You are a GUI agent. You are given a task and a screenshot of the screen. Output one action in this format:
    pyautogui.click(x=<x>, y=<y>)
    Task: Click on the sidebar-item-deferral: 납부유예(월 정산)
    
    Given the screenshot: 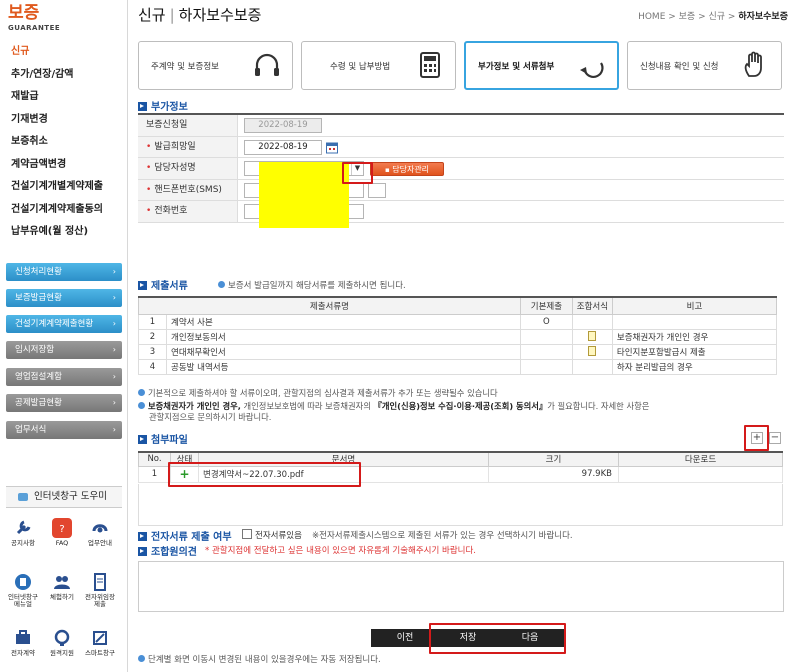 What is the action you would take?
    pyautogui.click(x=49, y=229)
    